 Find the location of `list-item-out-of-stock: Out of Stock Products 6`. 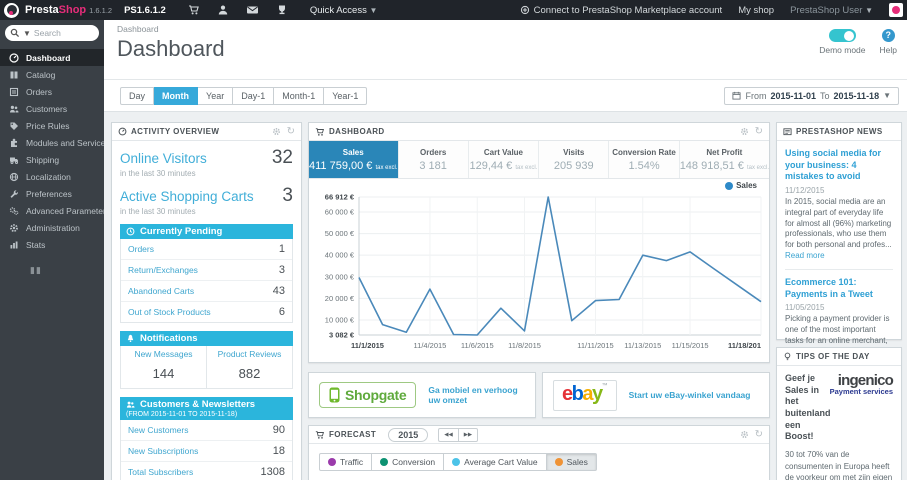

list-item-out-of-stock: Out of Stock Products 6 is located at coordinates (206, 312).